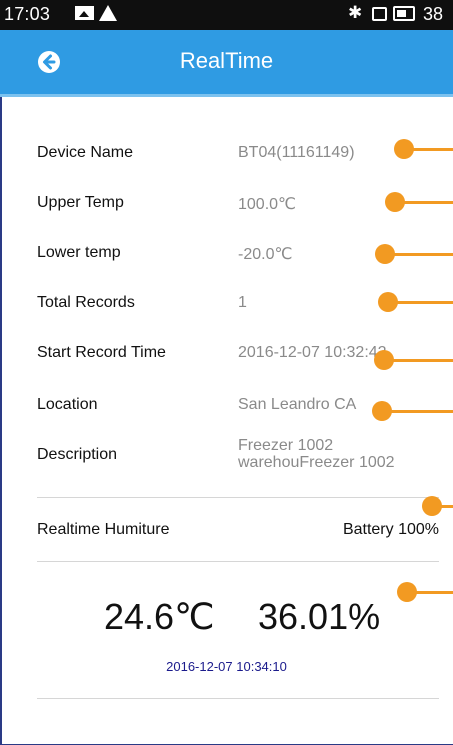 The height and width of the screenshot is (745, 453). I want to click on lower-temp-value: -20.0℃, so click(265, 254).